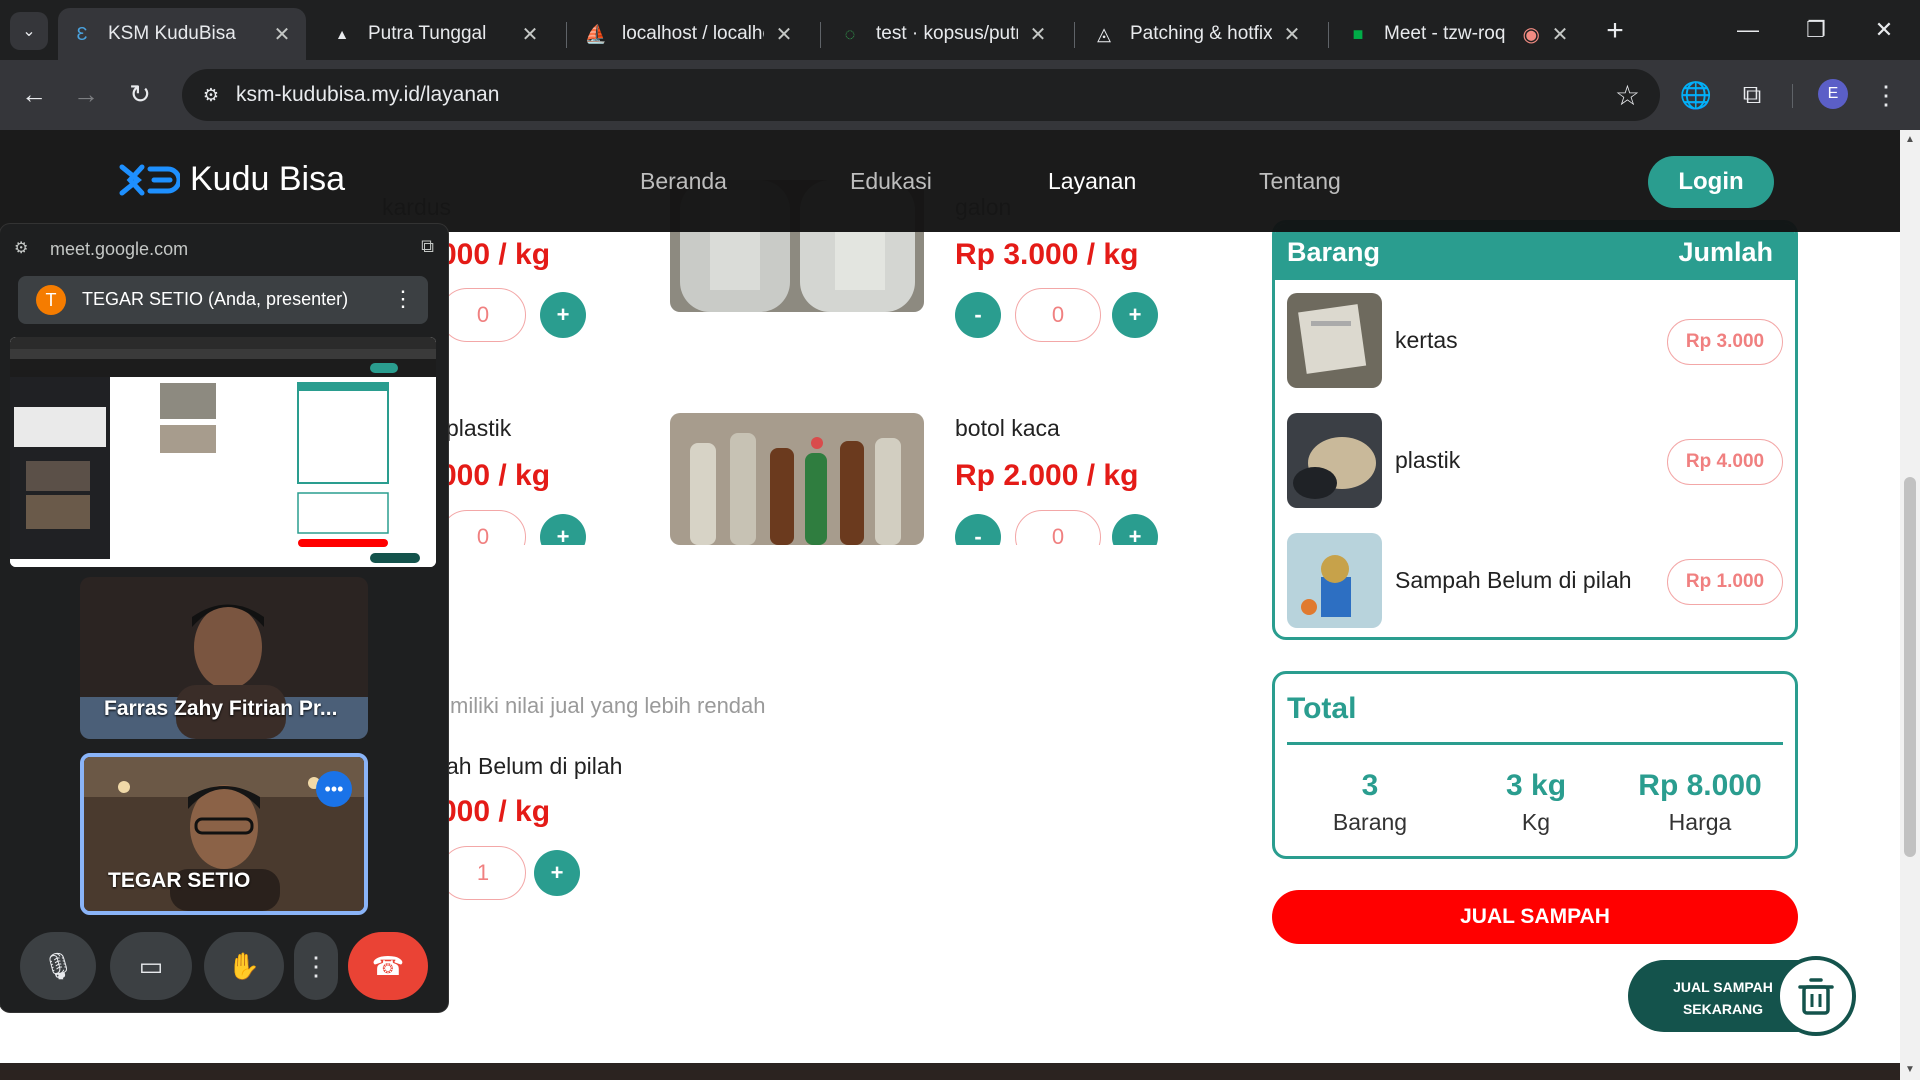  Describe the element at coordinates (427, 246) in the screenshot. I see `back-to-tab-icon: ⧉` at that location.